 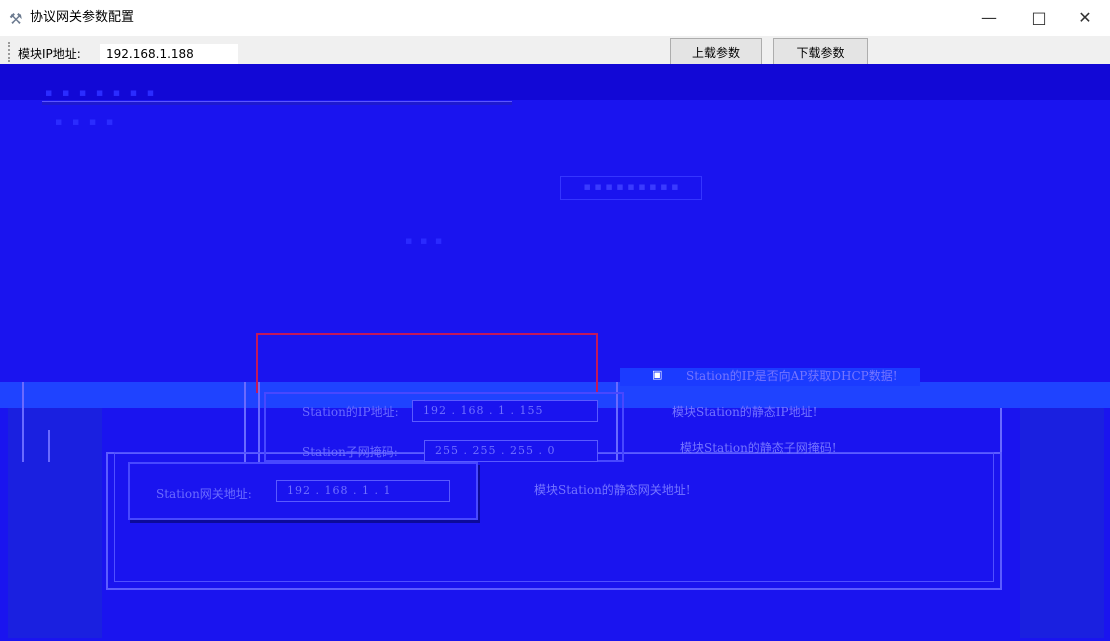 What do you see at coordinates (555, 18) in the screenshot?
I see `title-bar` at bounding box center [555, 18].